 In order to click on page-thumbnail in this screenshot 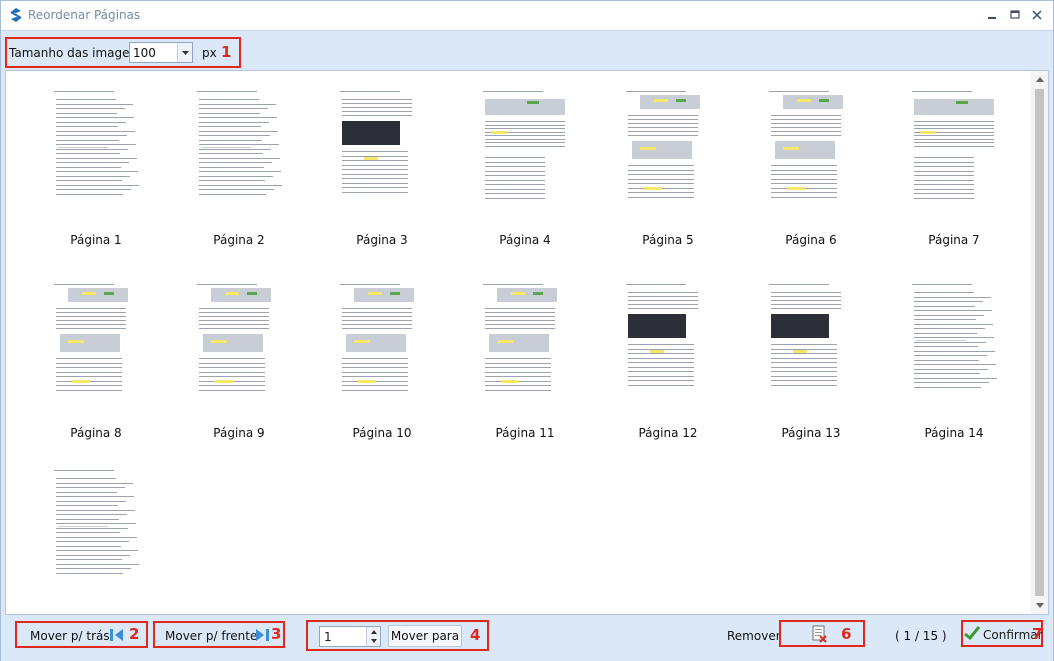, I will do `click(81, 535)`.